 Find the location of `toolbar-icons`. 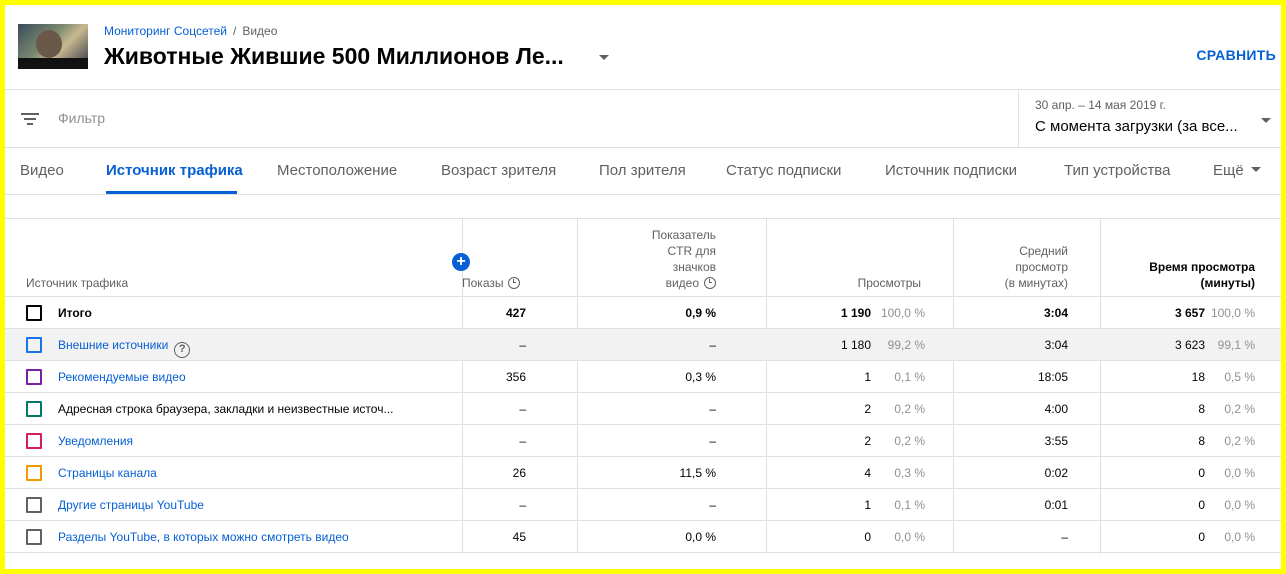

toolbar-icons is located at coordinates (1221, 7).